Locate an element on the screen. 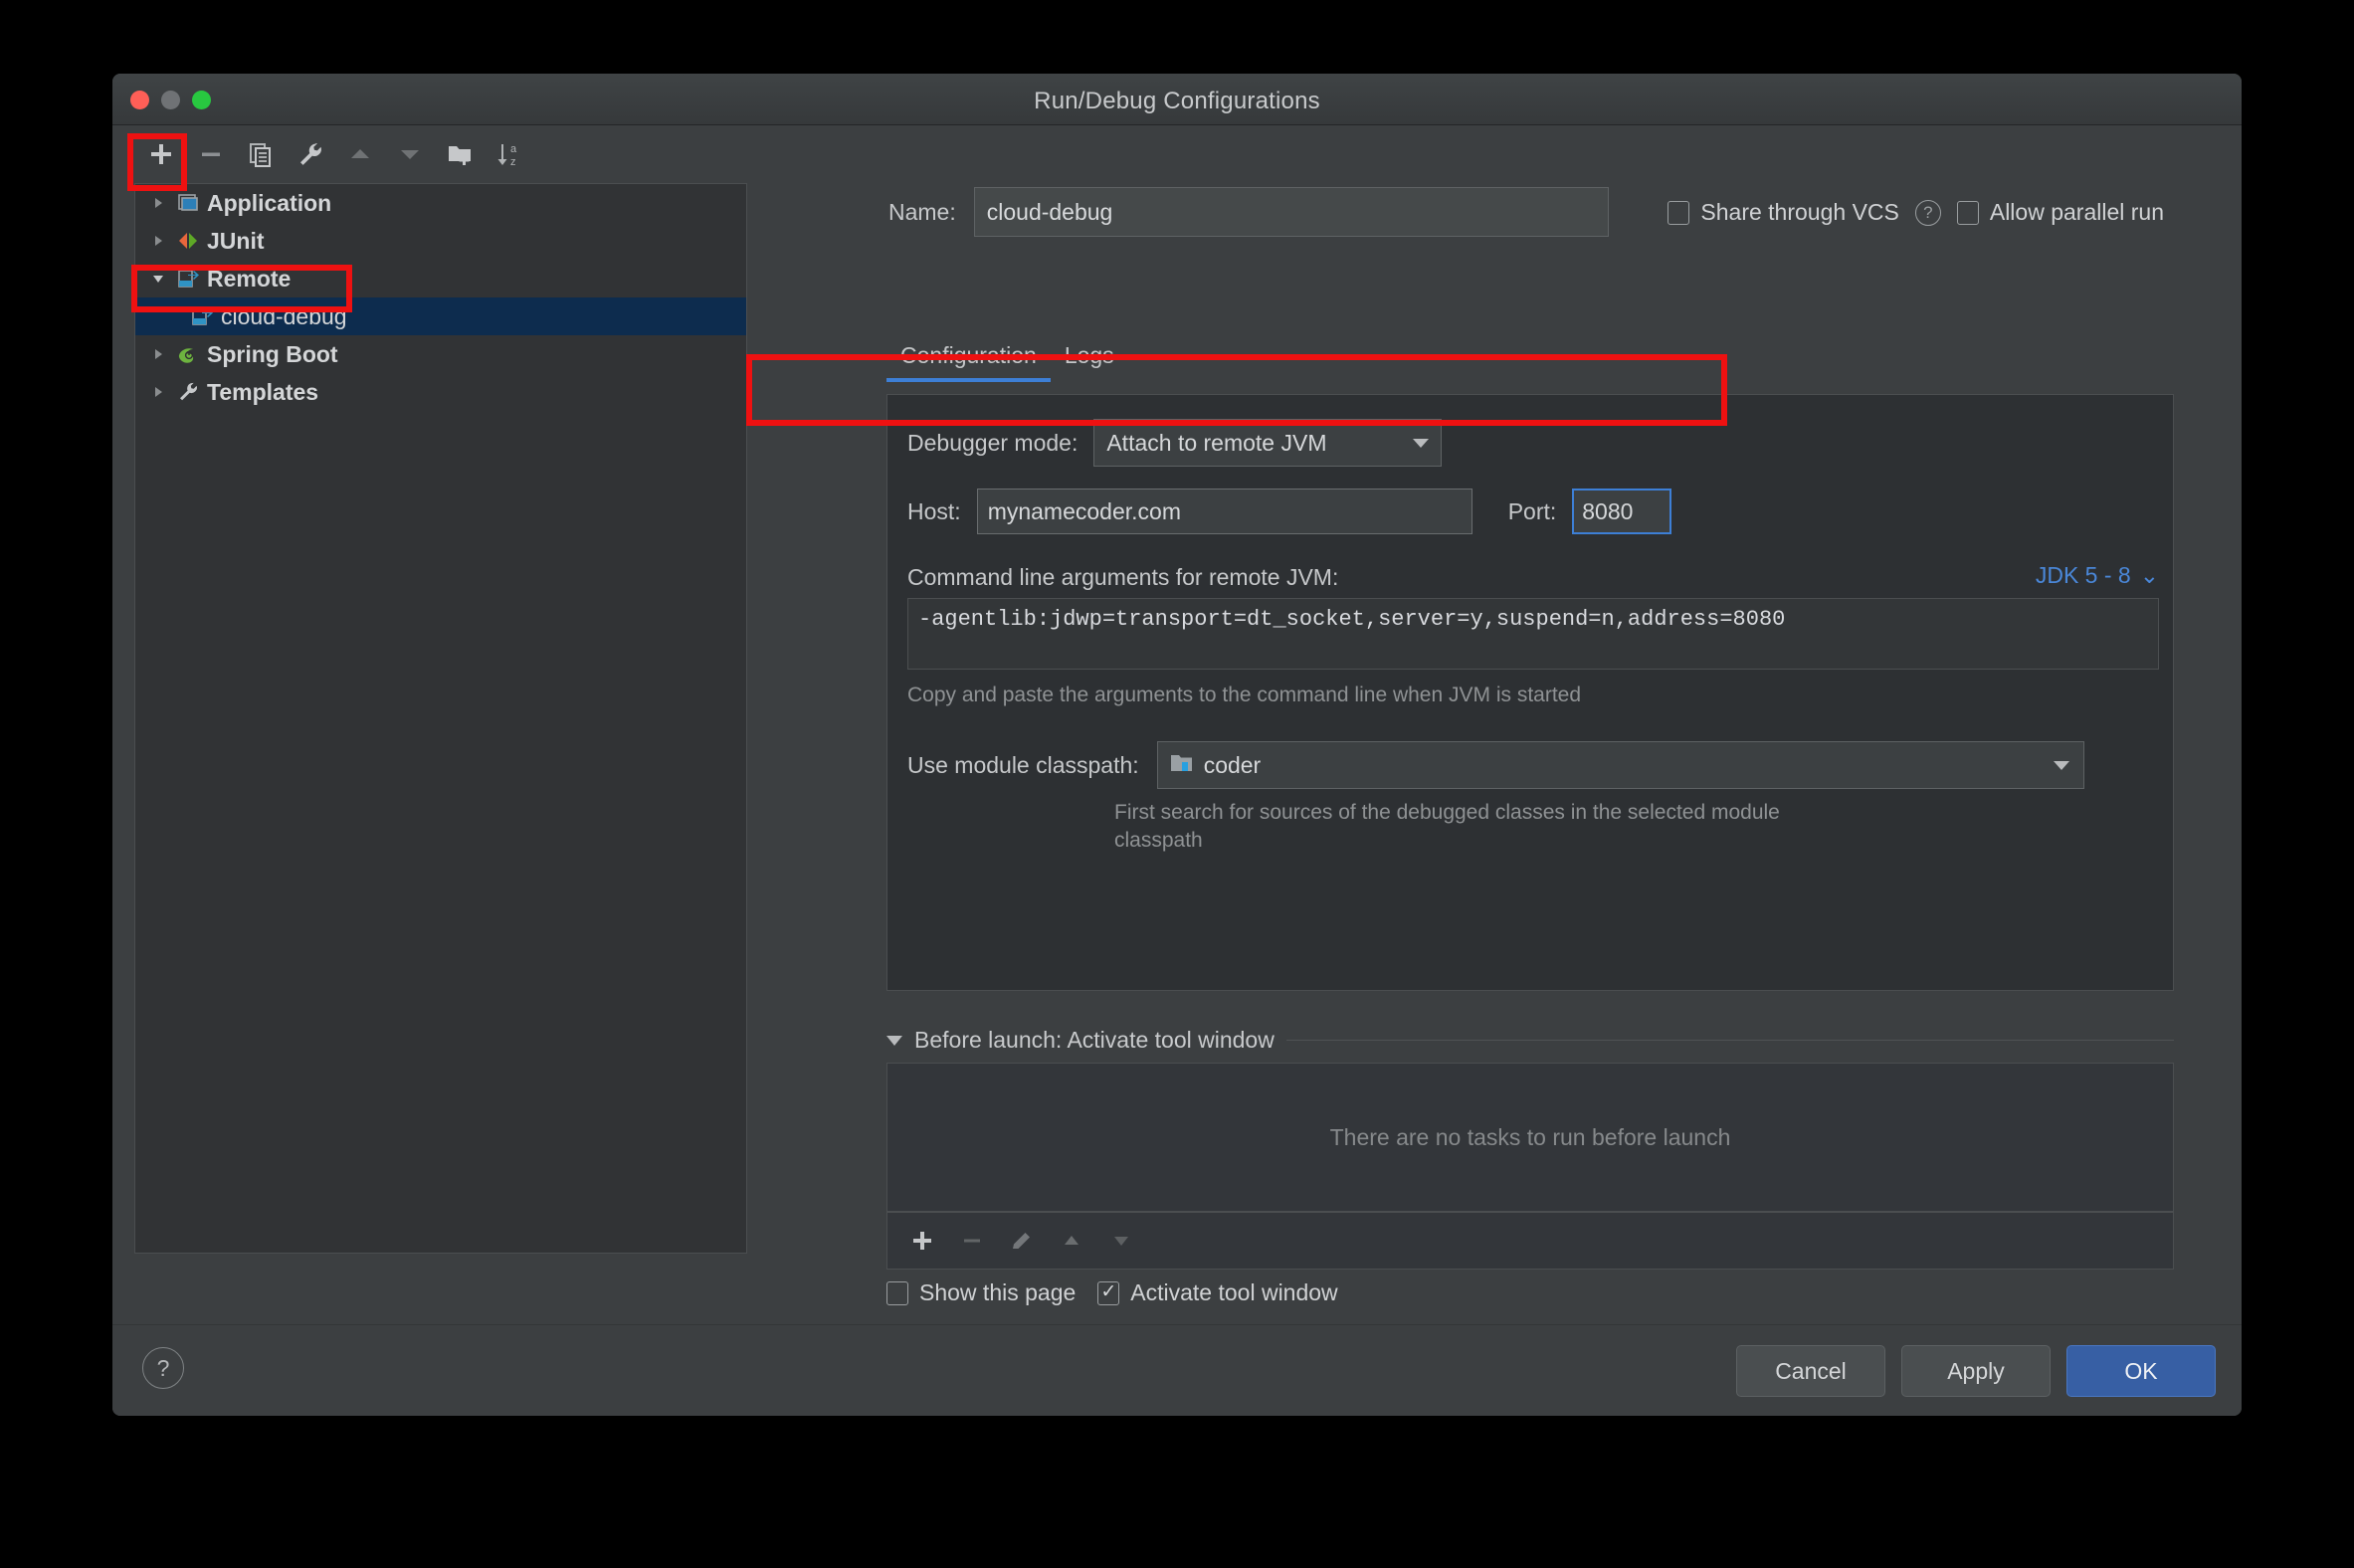 The height and width of the screenshot is (1568, 2354). window-title: Run/Debug Configurations is located at coordinates (1177, 101).